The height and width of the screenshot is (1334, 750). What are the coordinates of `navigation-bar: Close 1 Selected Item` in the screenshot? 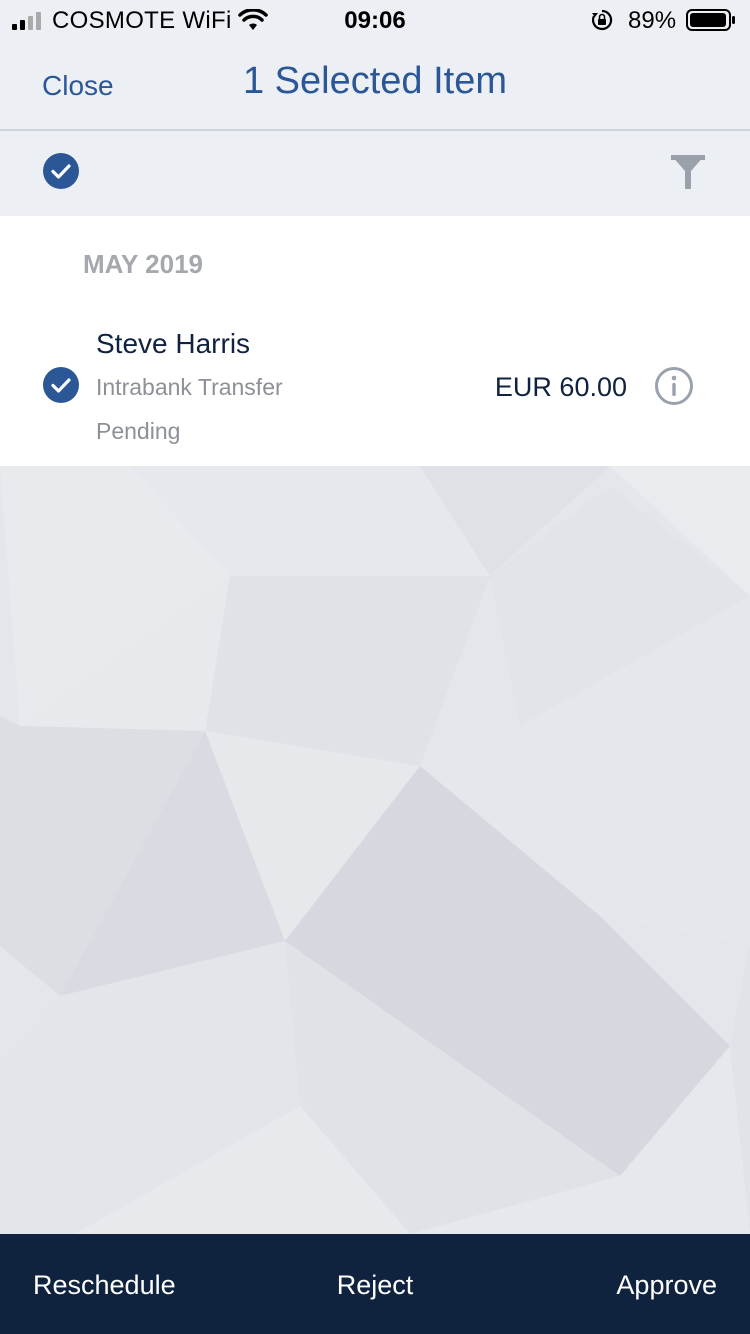 It's located at (375, 85).